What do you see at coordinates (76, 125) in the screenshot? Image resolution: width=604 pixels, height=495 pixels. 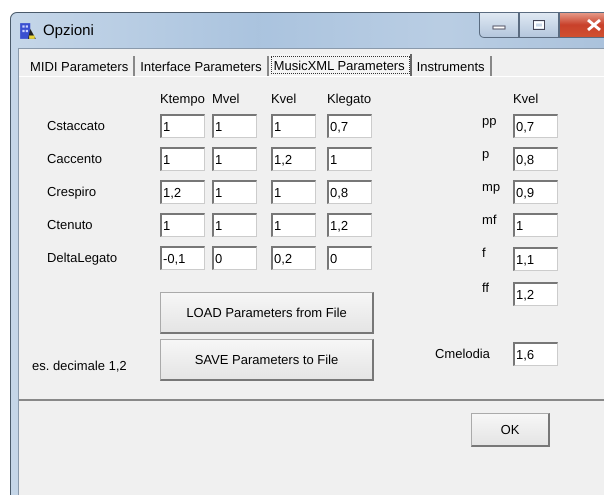 I see `field-label: Cstaccato` at bounding box center [76, 125].